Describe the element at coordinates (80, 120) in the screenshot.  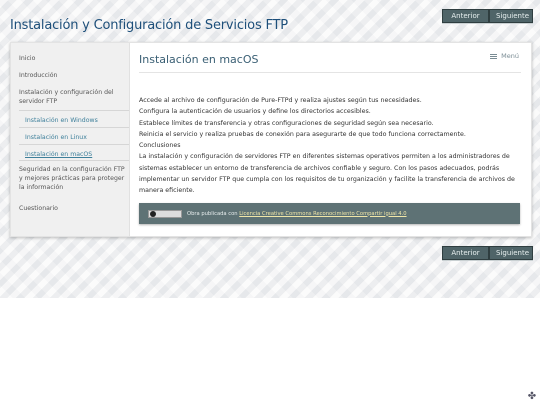
I see `sidebar-item-windows: Instalación en Windows` at that location.